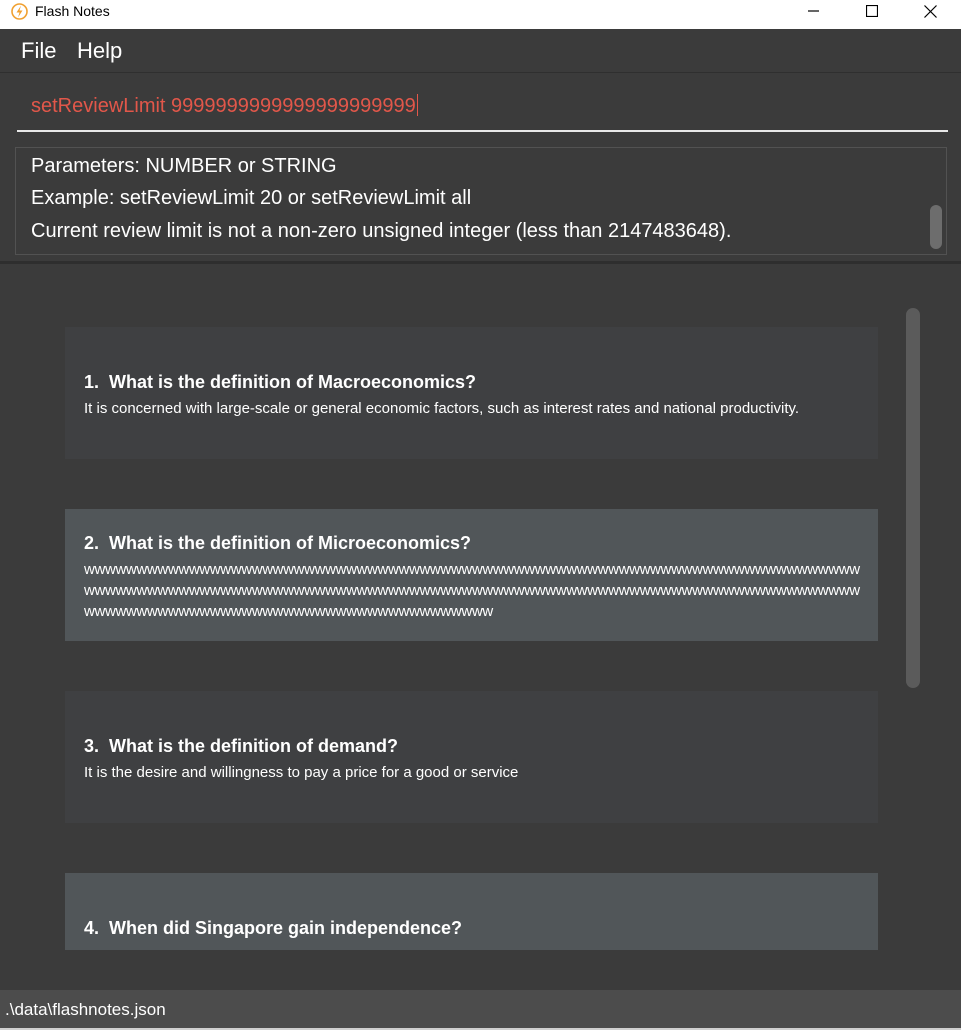 This screenshot has height=1030, width=961. What do you see at coordinates (92, 928) in the screenshot?
I see `card-index: 4.` at bounding box center [92, 928].